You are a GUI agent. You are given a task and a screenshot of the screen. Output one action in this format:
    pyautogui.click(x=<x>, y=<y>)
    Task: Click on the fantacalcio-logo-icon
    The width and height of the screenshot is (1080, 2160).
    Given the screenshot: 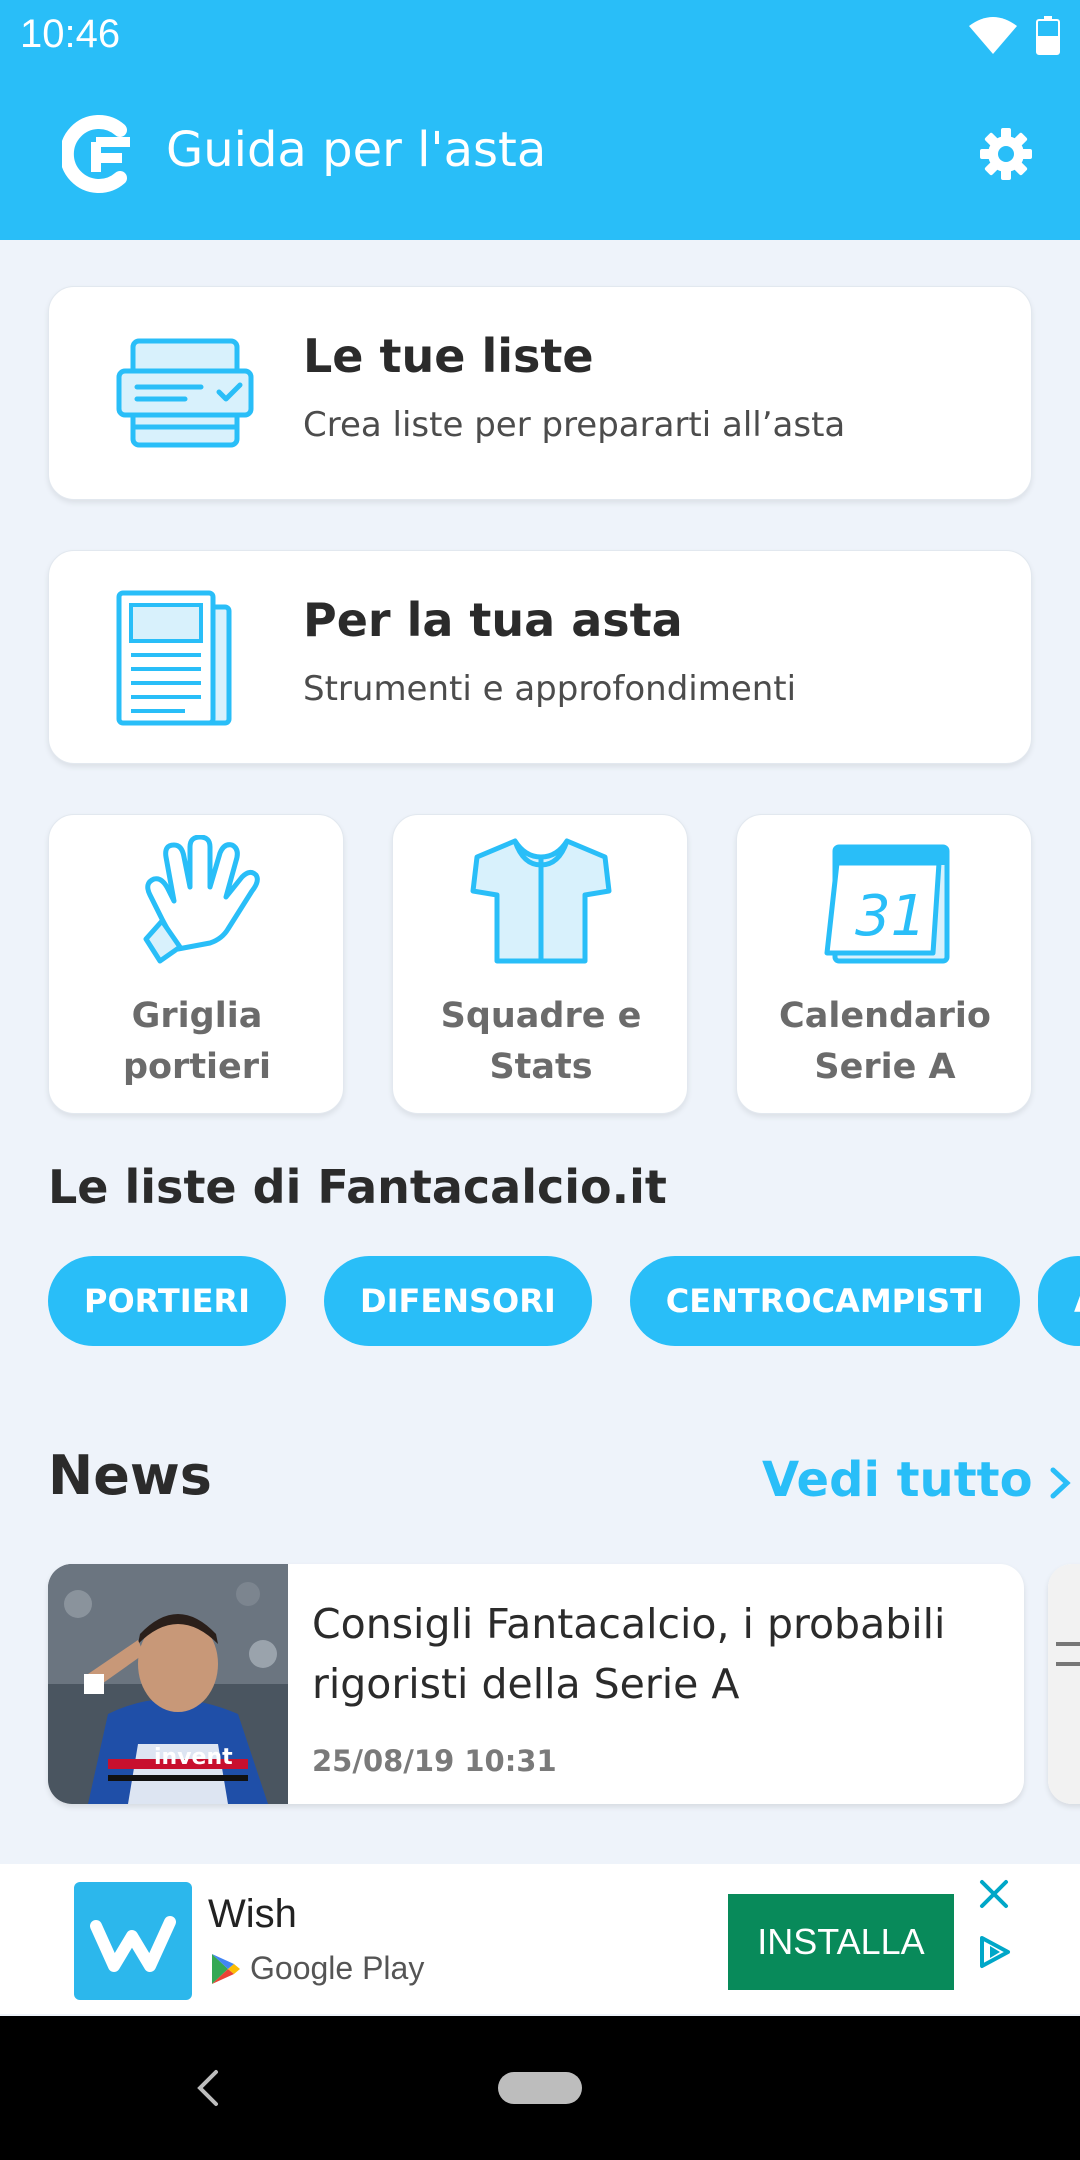 What is the action you would take?
    pyautogui.click(x=96, y=154)
    